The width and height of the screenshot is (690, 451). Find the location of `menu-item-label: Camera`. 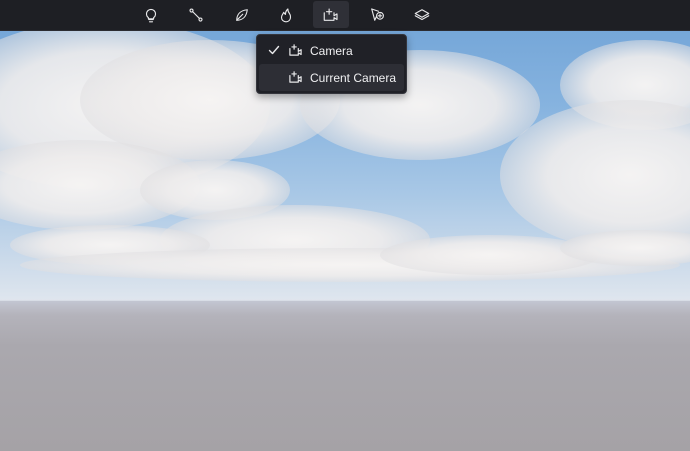

menu-item-label: Camera is located at coordinates (331, 51).